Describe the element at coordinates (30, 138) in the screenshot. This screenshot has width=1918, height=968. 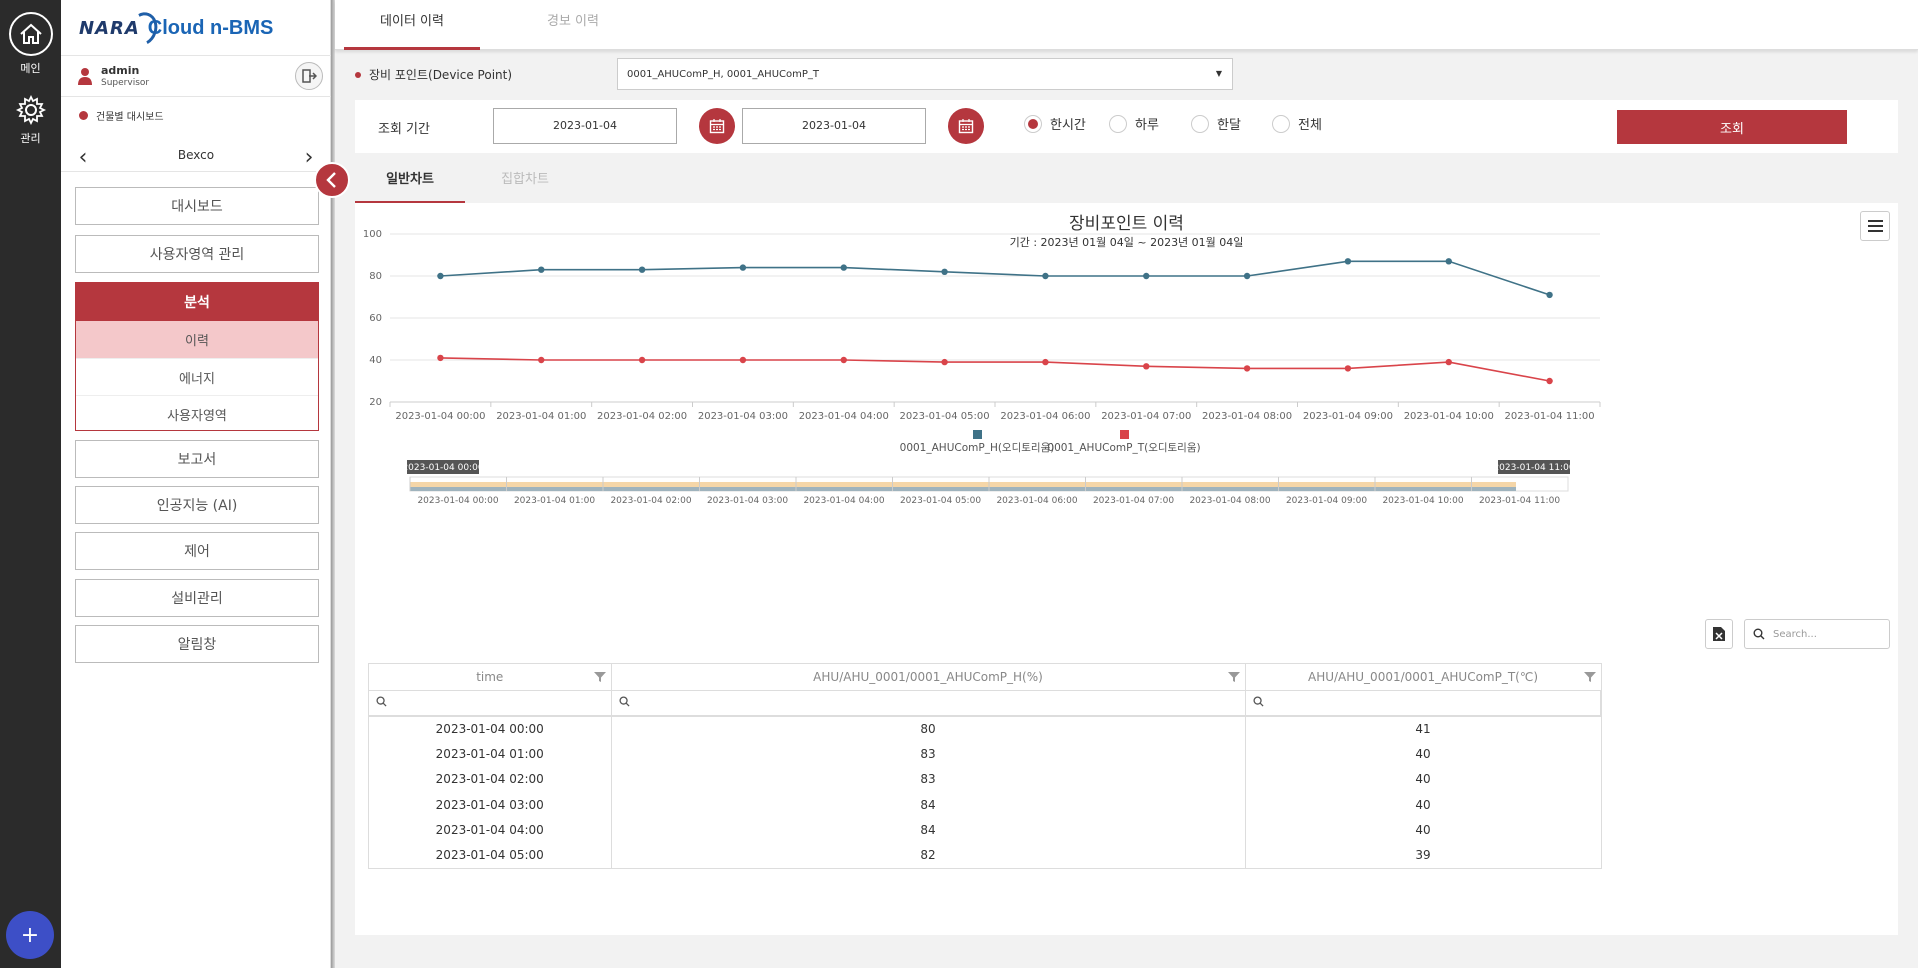
I see `admin-label: 관리` at that location.